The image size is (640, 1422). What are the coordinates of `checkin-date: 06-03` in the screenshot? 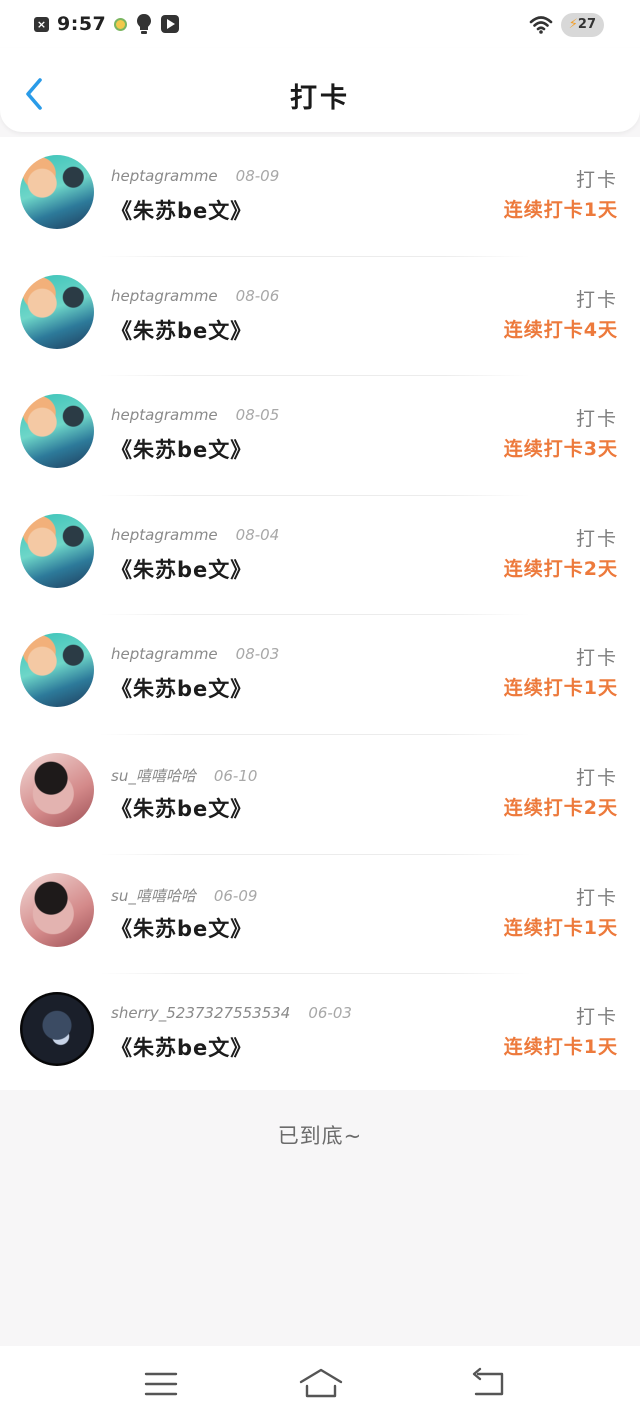 It's located at (330, 1013).